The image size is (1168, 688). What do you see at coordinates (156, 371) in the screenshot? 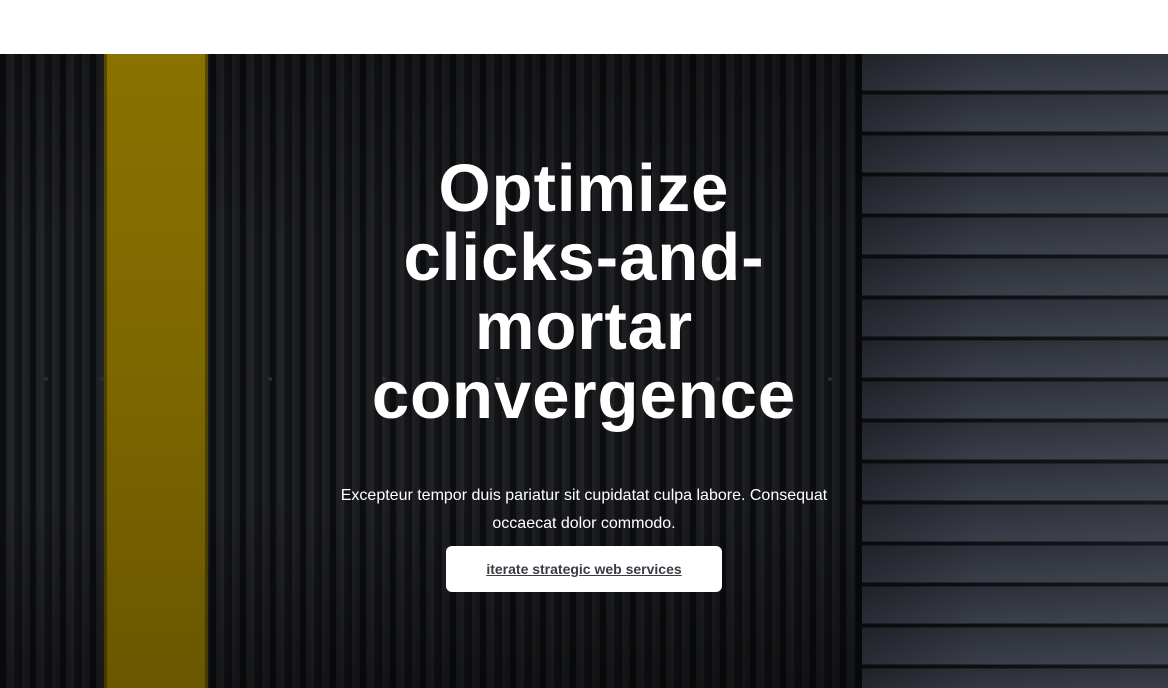
I see `background-yellow-stripe` at bounding box center [156, 371].